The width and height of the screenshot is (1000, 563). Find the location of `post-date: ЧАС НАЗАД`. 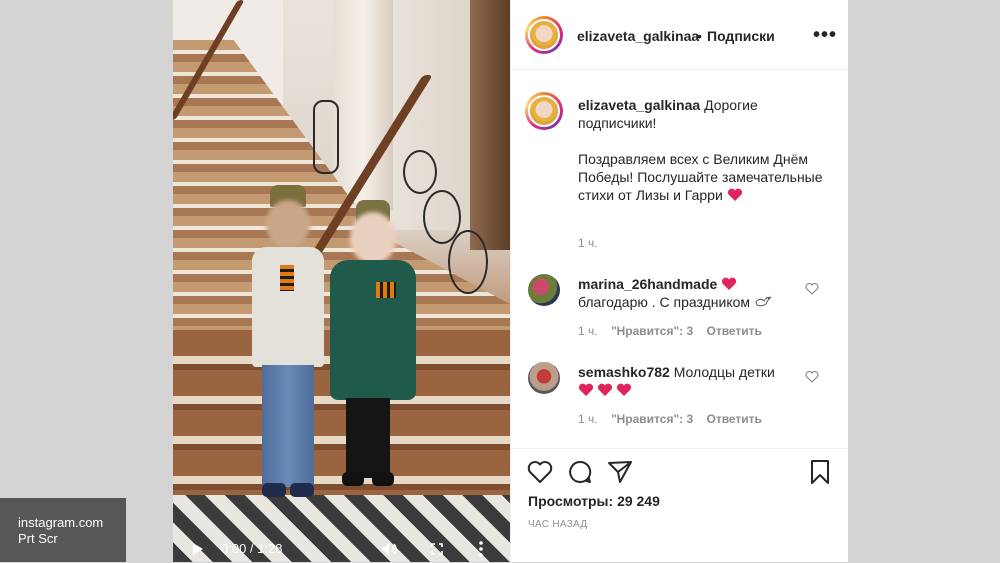

post-date: ЧАС НАЗАД is located at coordinates (557, 524).